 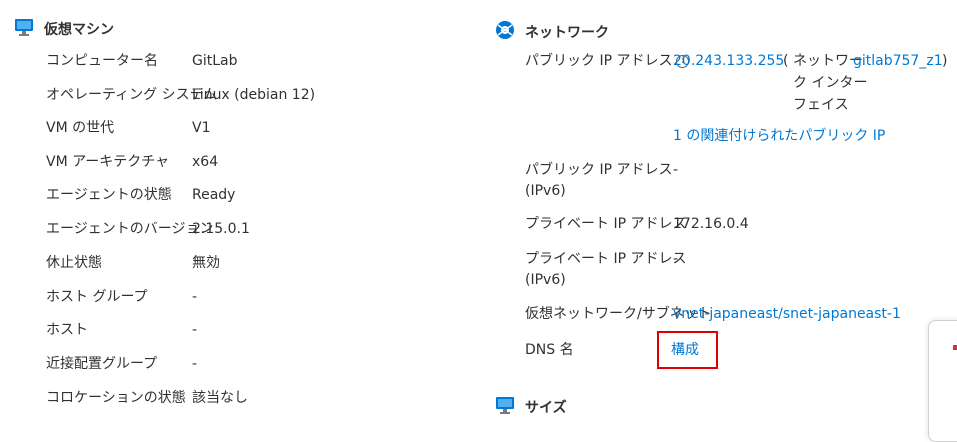 I want to click on vm-value-generation: V1, so click(x=201, y=128).